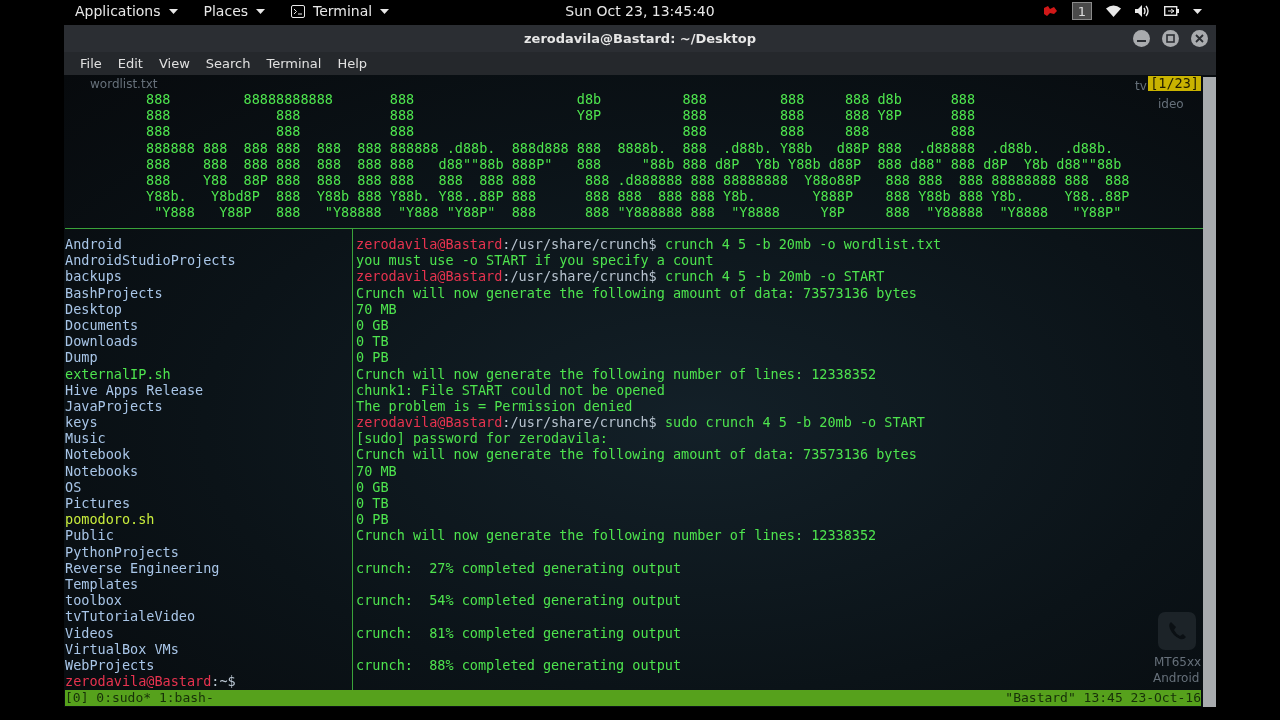  I want to click on output-line: chunk1: File START could not be opened, so click(510, 389).